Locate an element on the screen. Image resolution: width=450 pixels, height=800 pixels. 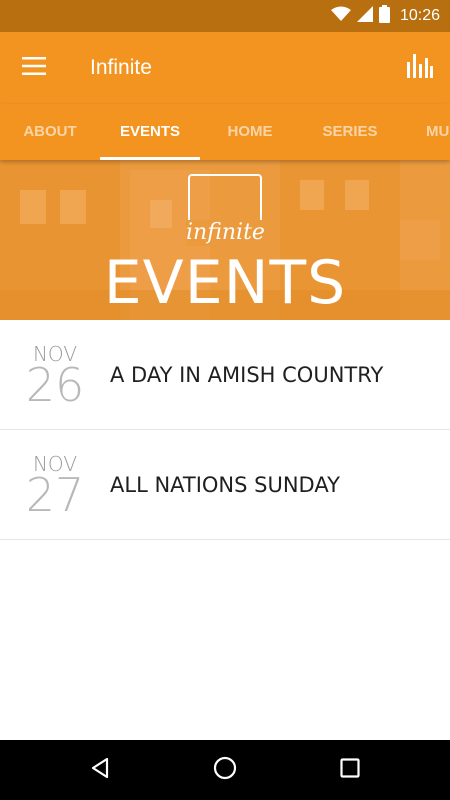
tab-home: HOME is located at coordinates (250, 132).